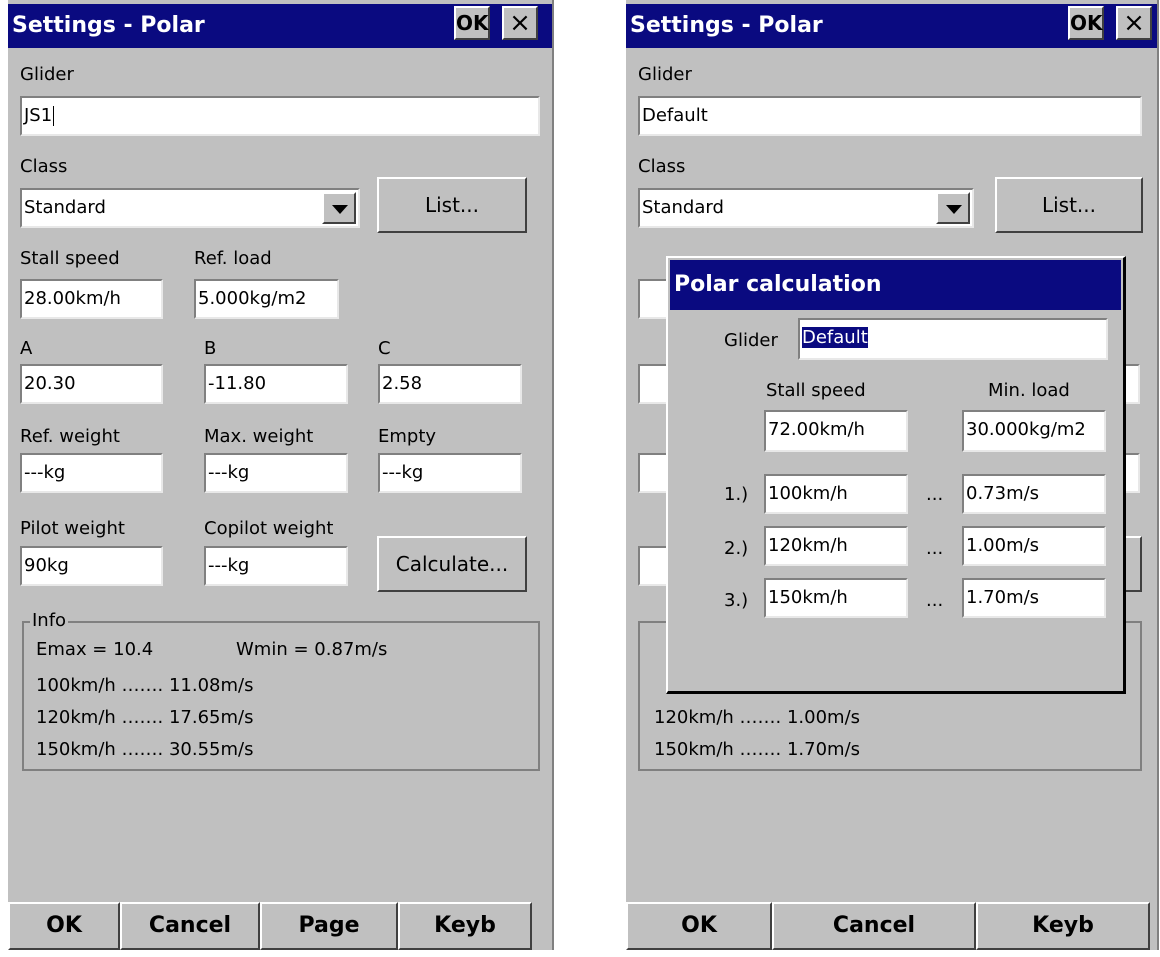 The image size is (1160, 957). Describe the element at coordinates (49, 620) in the screenshot. I see `info-group-label: Info` at that location.